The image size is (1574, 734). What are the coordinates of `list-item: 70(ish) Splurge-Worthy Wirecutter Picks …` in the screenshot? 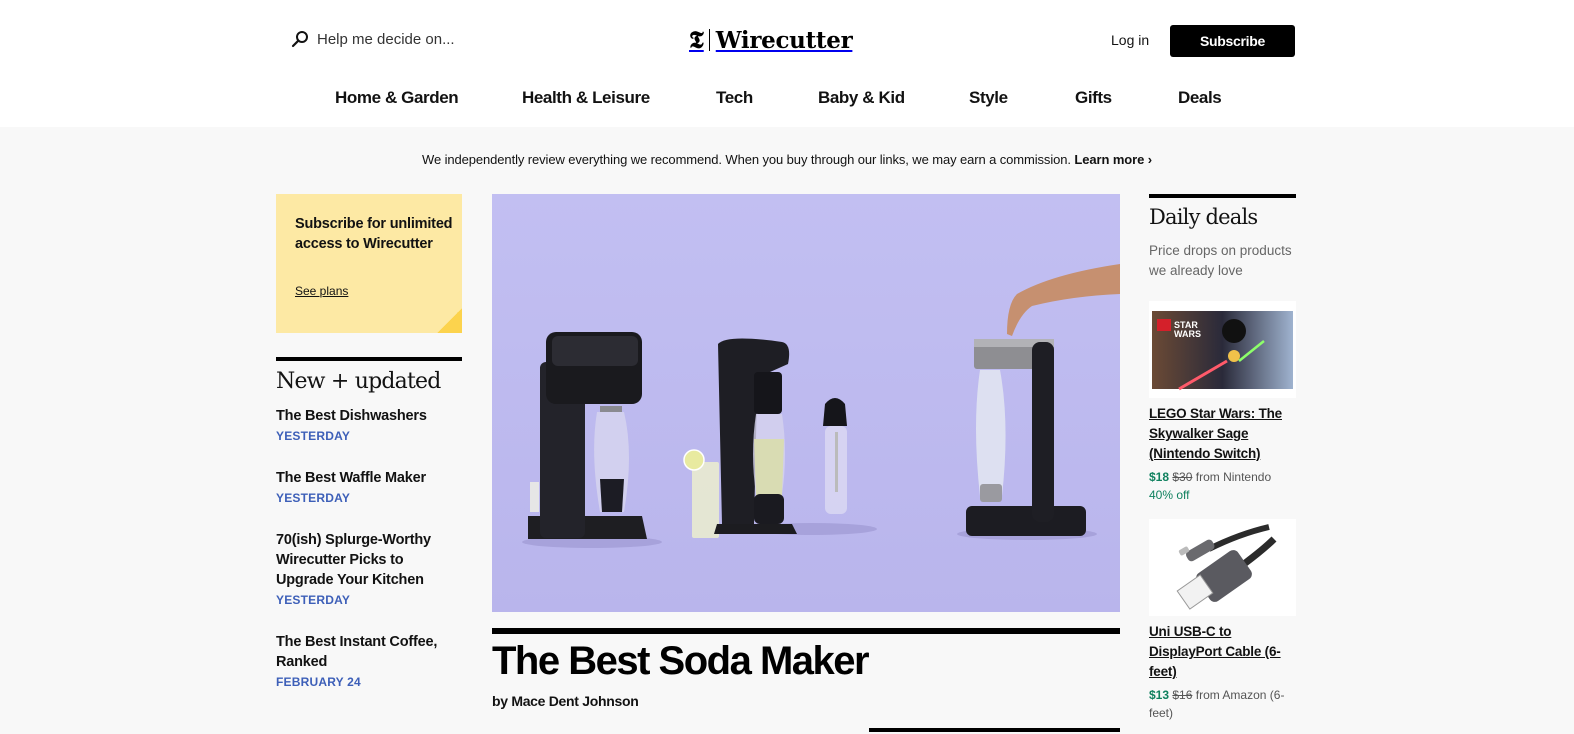 It's located at (369, 568).